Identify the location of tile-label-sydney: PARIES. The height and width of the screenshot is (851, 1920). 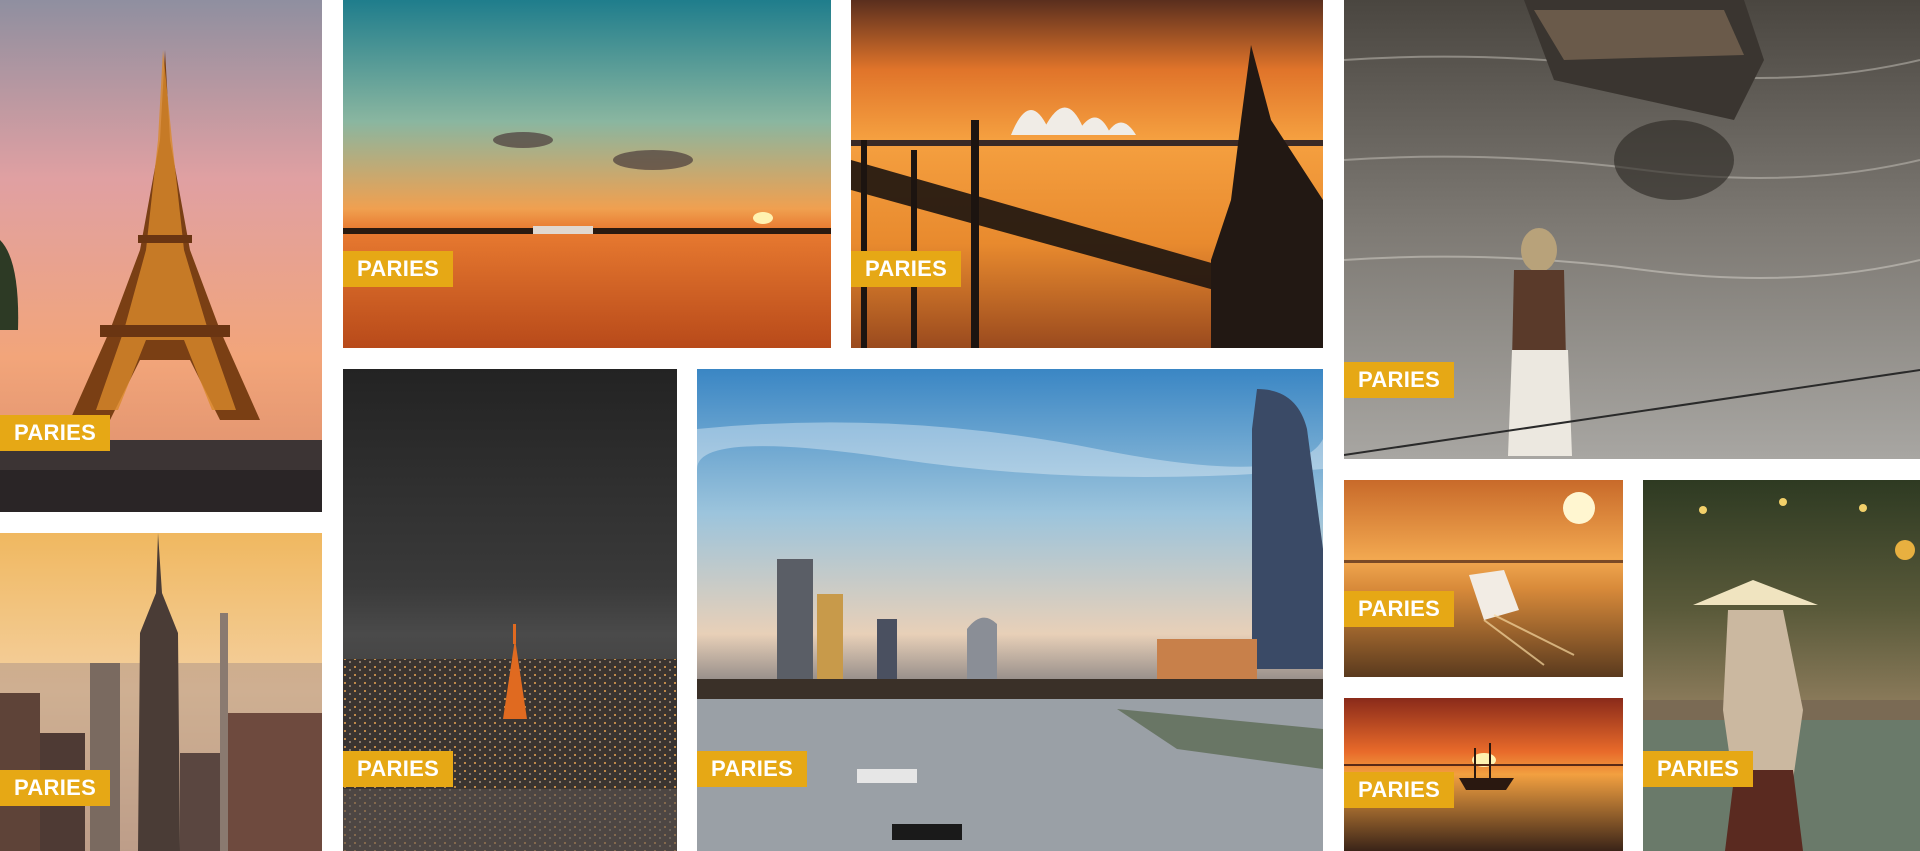
(906, 269).